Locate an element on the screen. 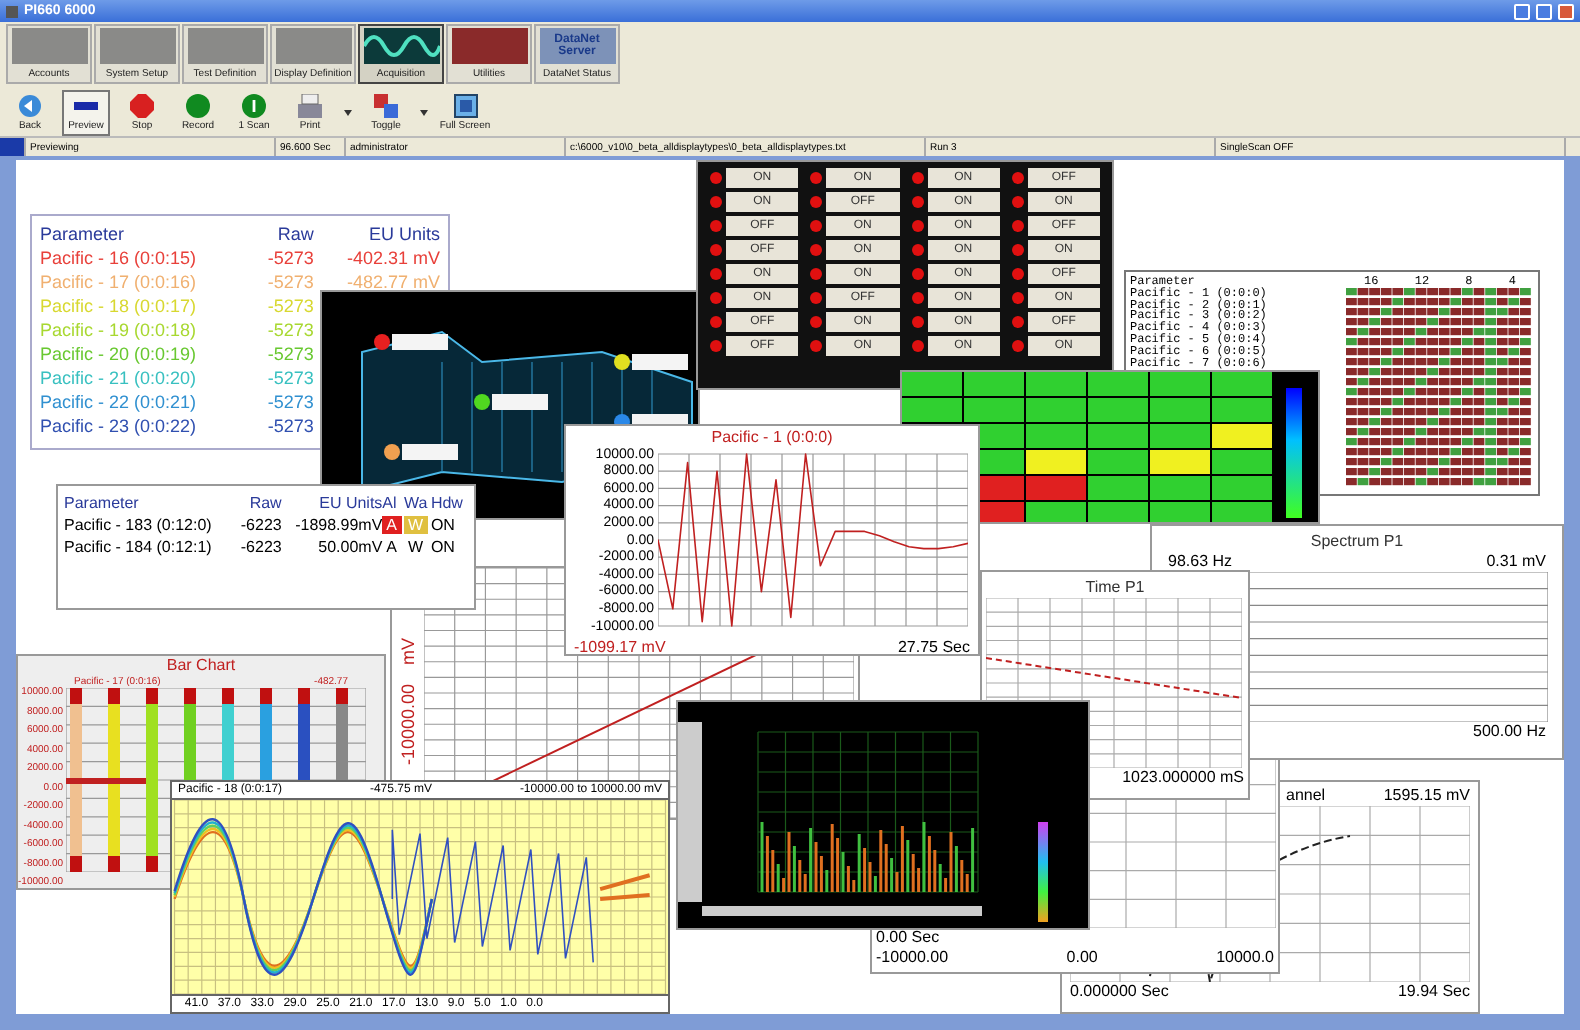 The width and height of the screenshot is (1580, 1030). close-button is located at coordinates (1566, 11).